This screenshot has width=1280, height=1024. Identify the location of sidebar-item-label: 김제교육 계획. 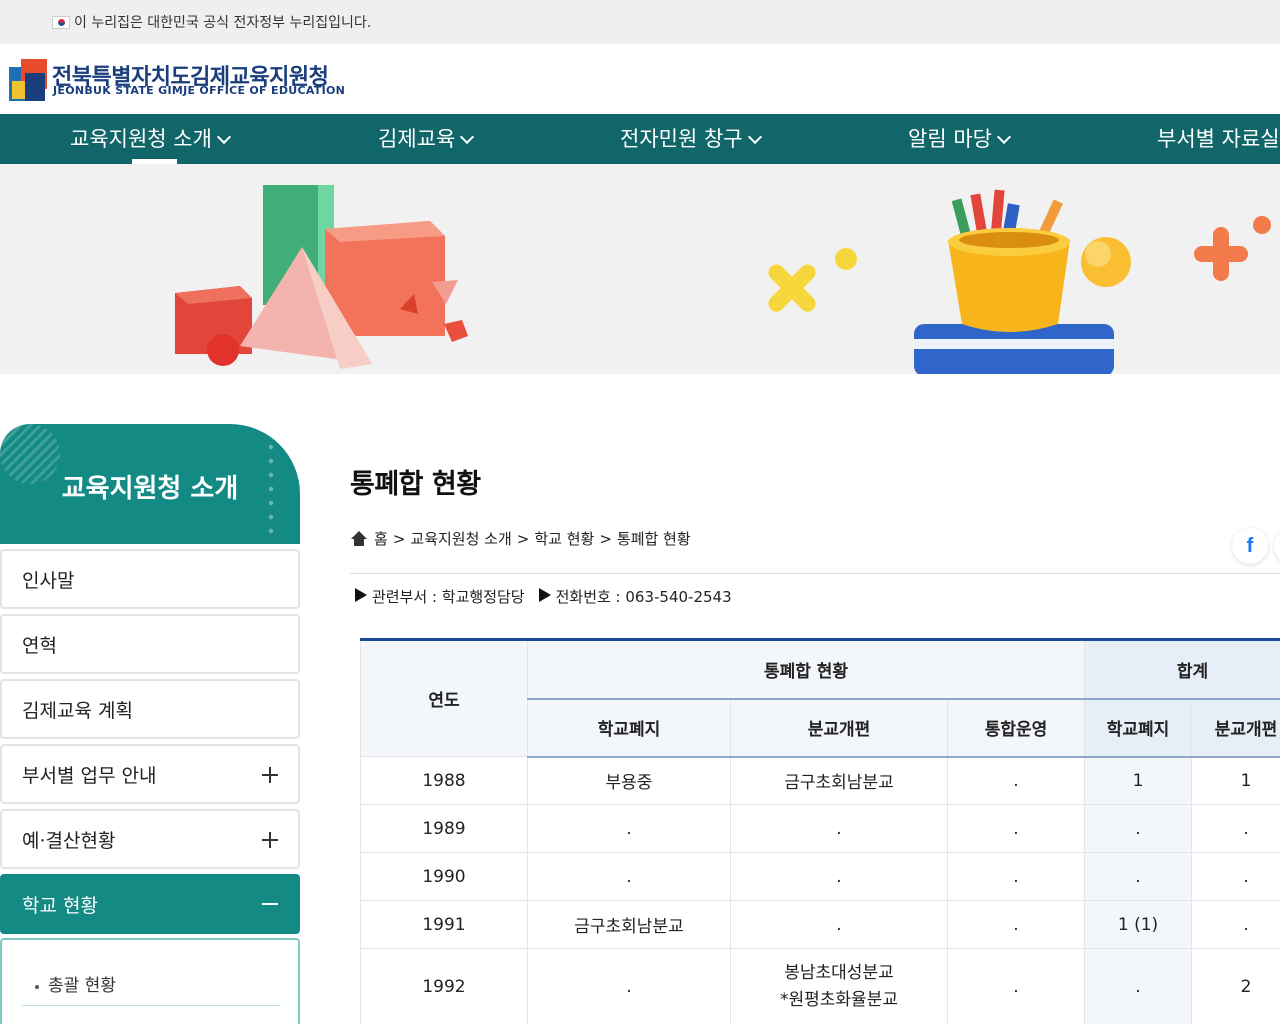
(77, 710).